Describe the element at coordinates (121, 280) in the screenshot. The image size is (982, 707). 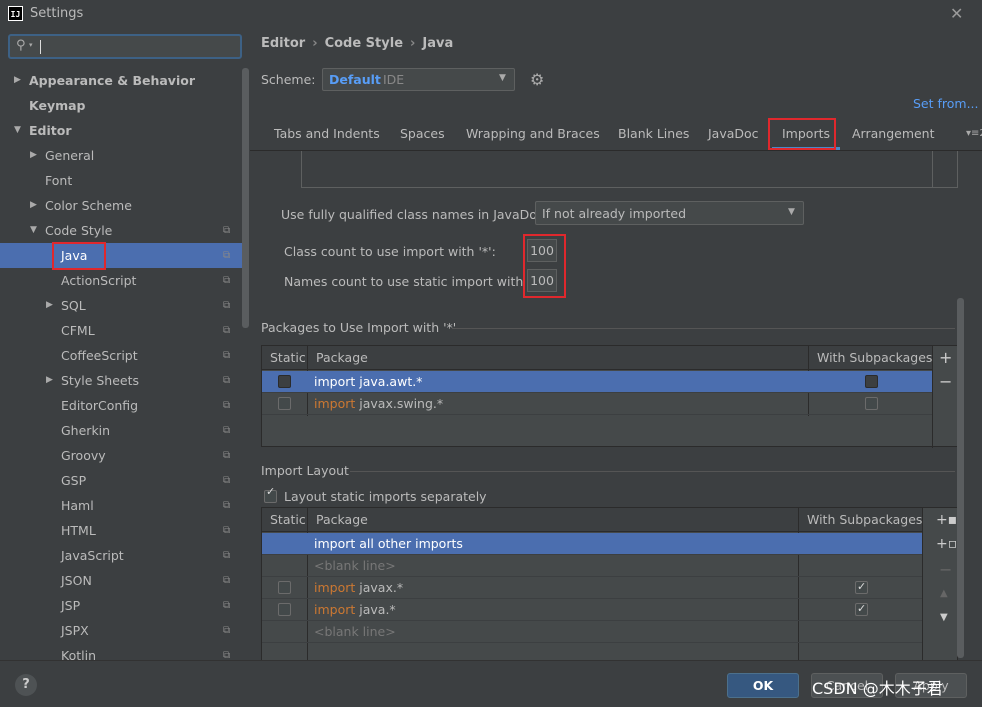
I see `sidebar-item-actionscript: ActionScript ⧉` at that location.